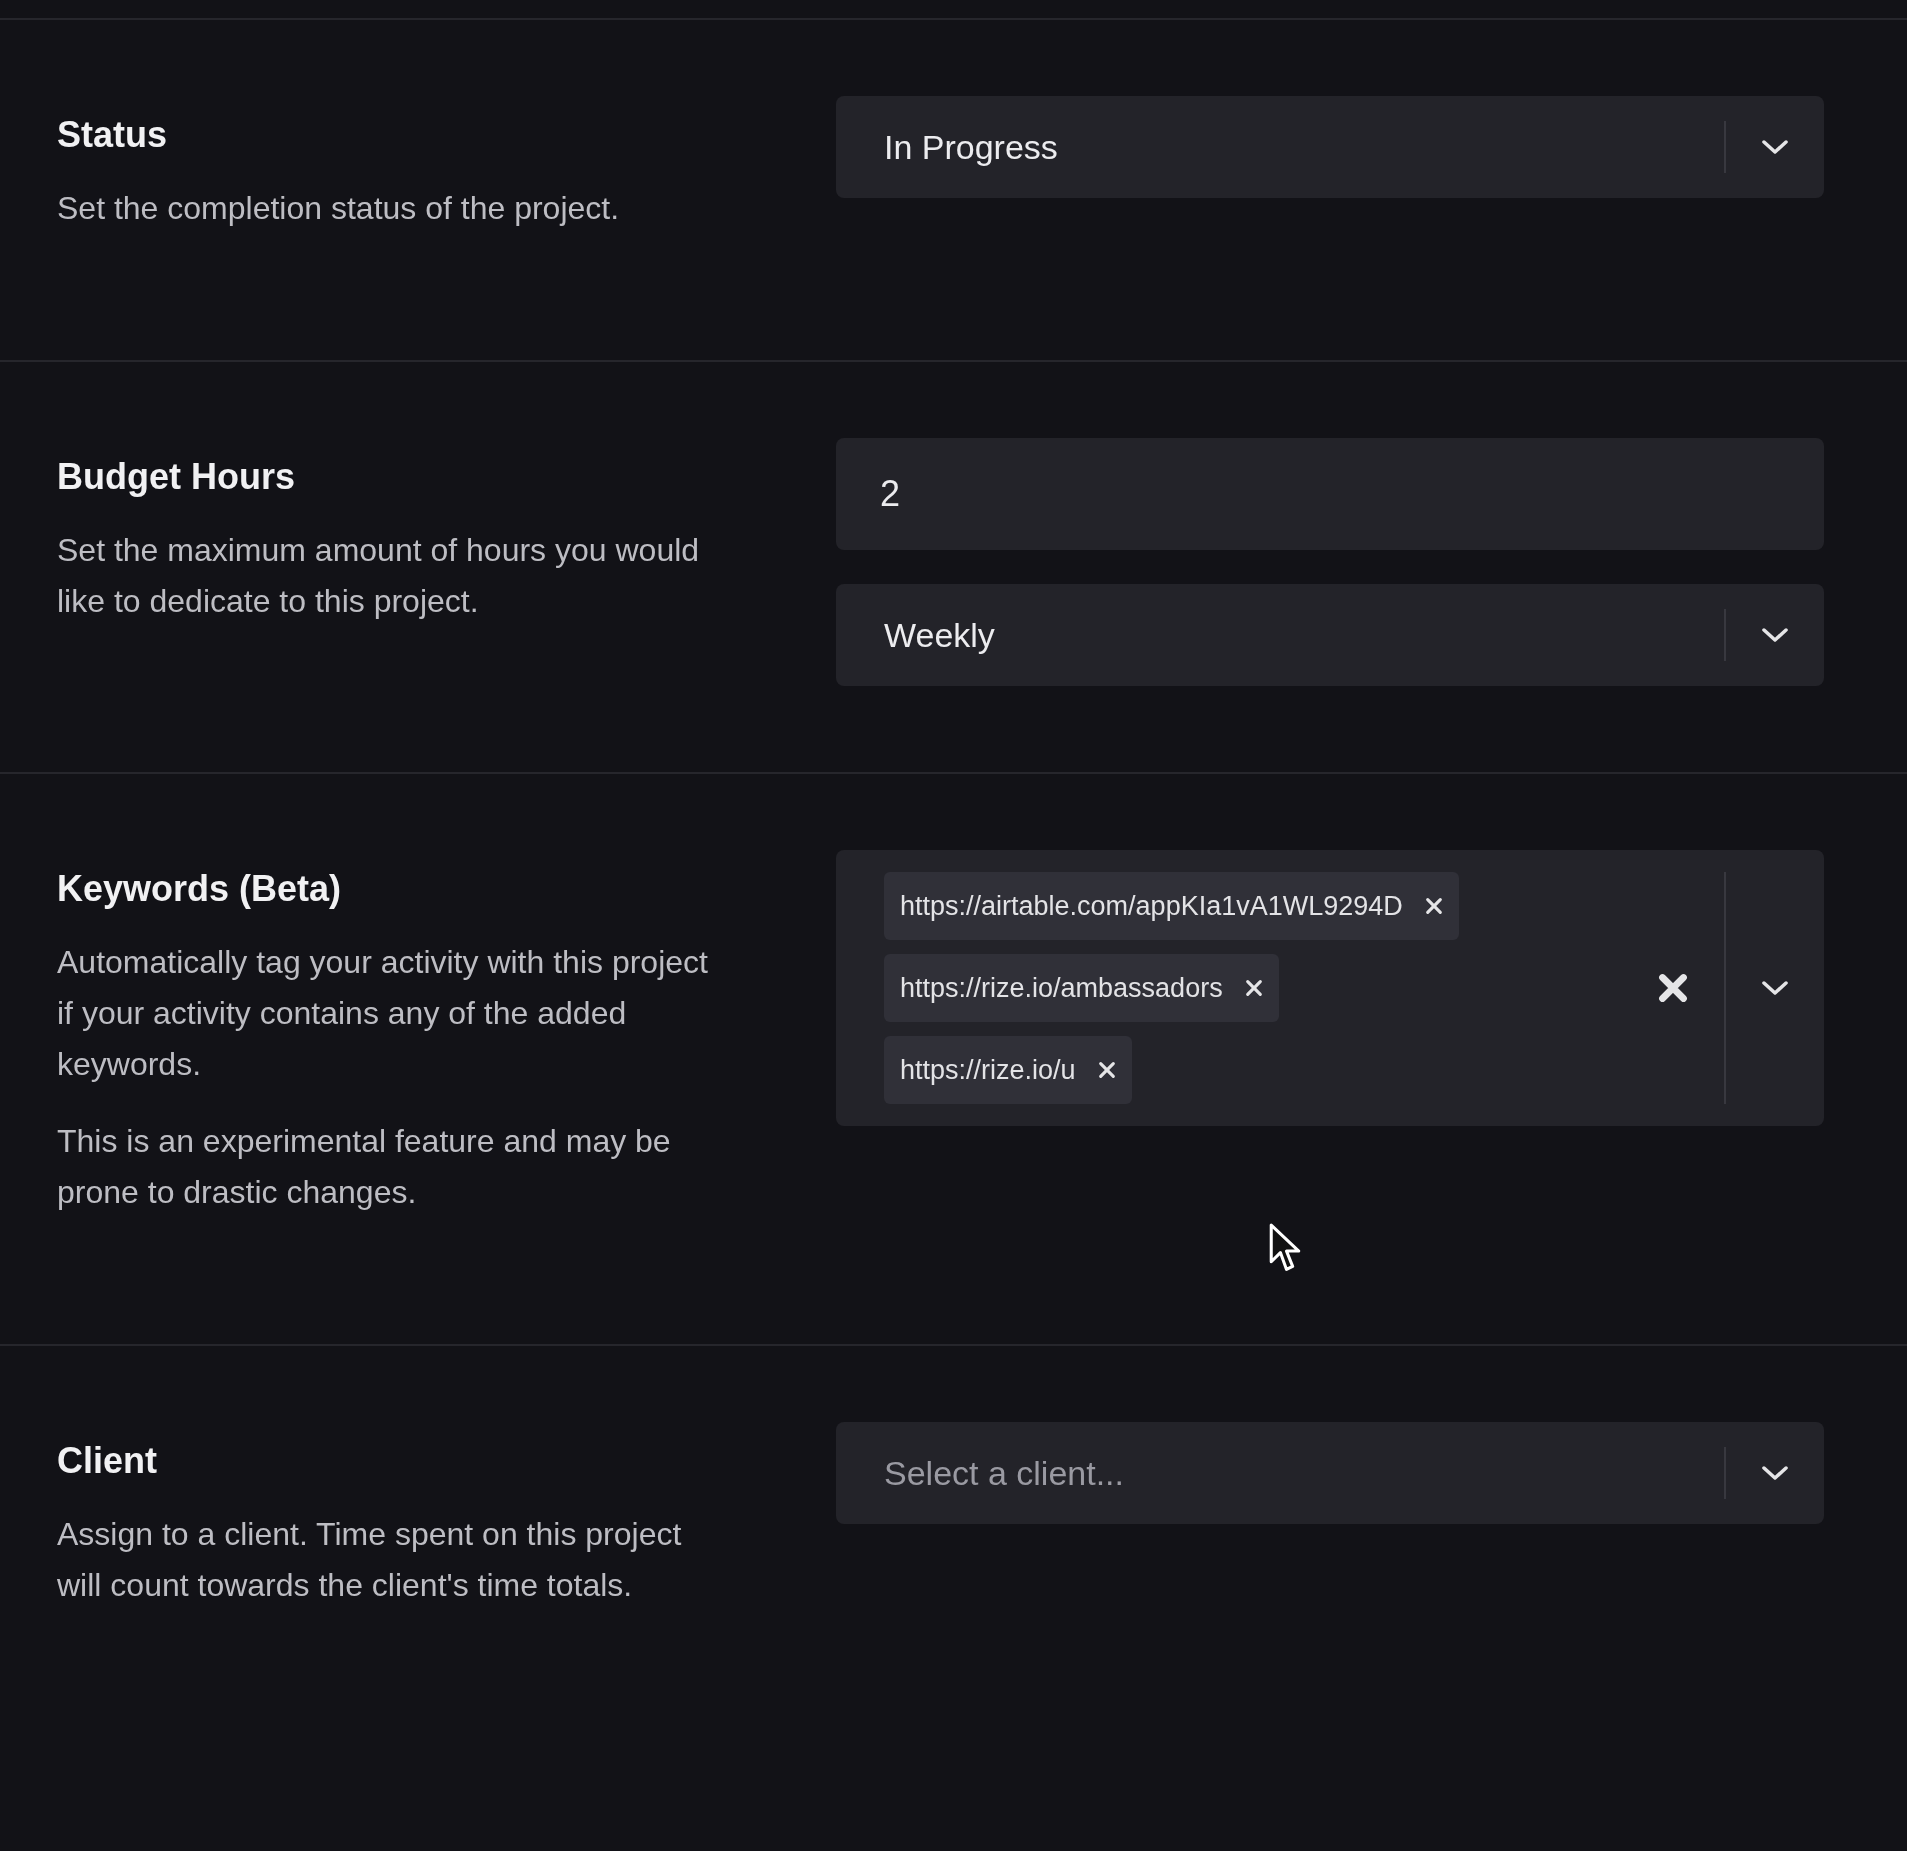 This screenshot has width=1907, height=1851. What do you see at coordinates (364, 1167) in the screenshot?
I see `section-description: This is an experimental feature and may be prone to drastic changes.` at bounding box center [364, 1167].